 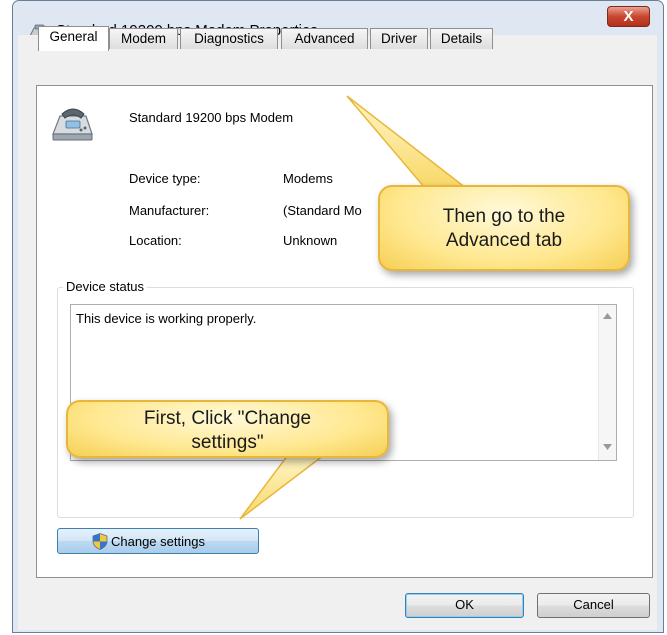 I want to click on location-value: Unknown, so click(x=310, y=240).